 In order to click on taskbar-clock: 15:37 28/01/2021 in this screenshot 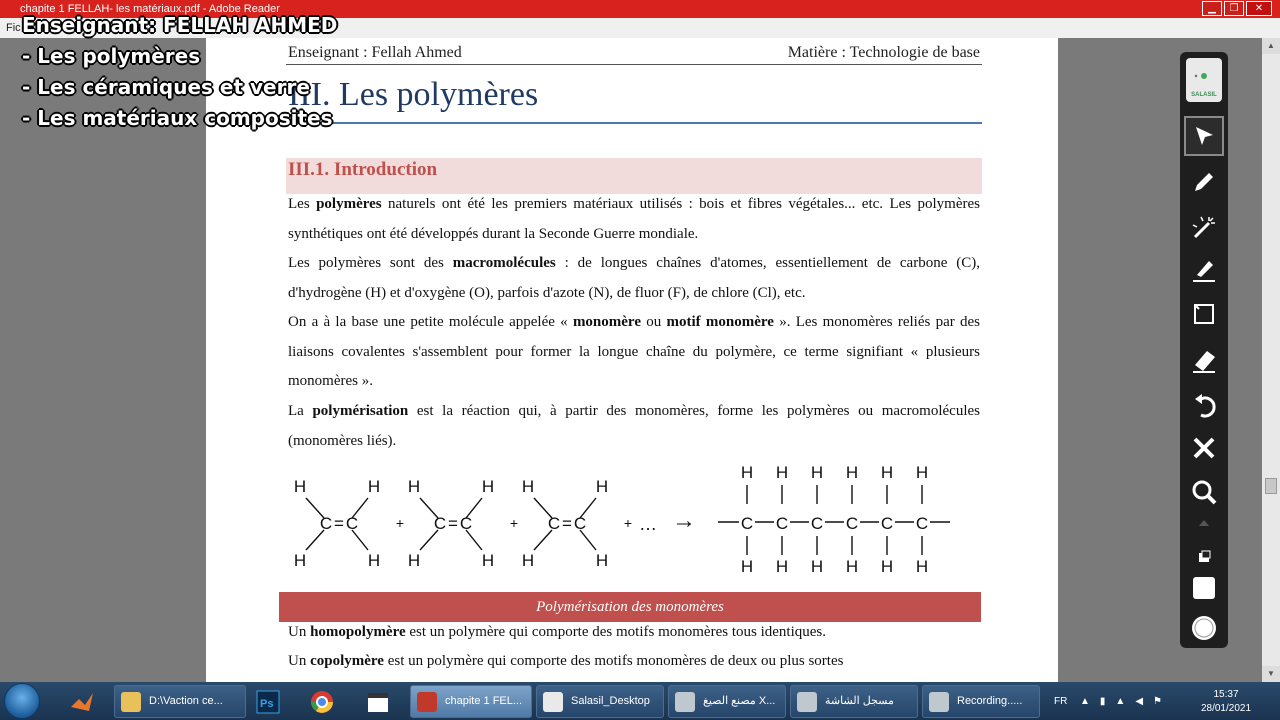, I will do `click(1226, 702)`.